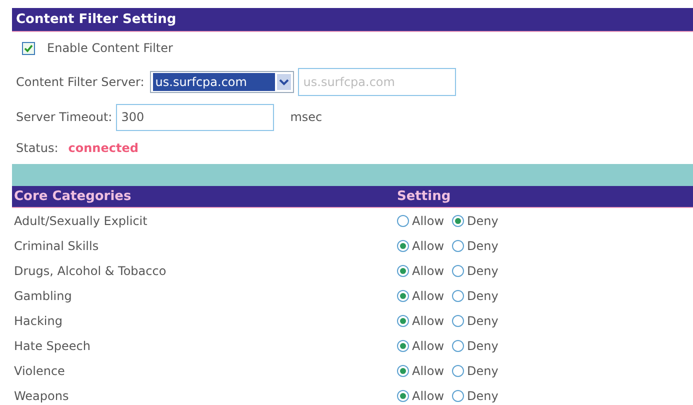 The image size is (693, 405). Describe the element at coordinates (110, 48) in the screenshot. I see `enable-label: Enable Content Filter` at that location.